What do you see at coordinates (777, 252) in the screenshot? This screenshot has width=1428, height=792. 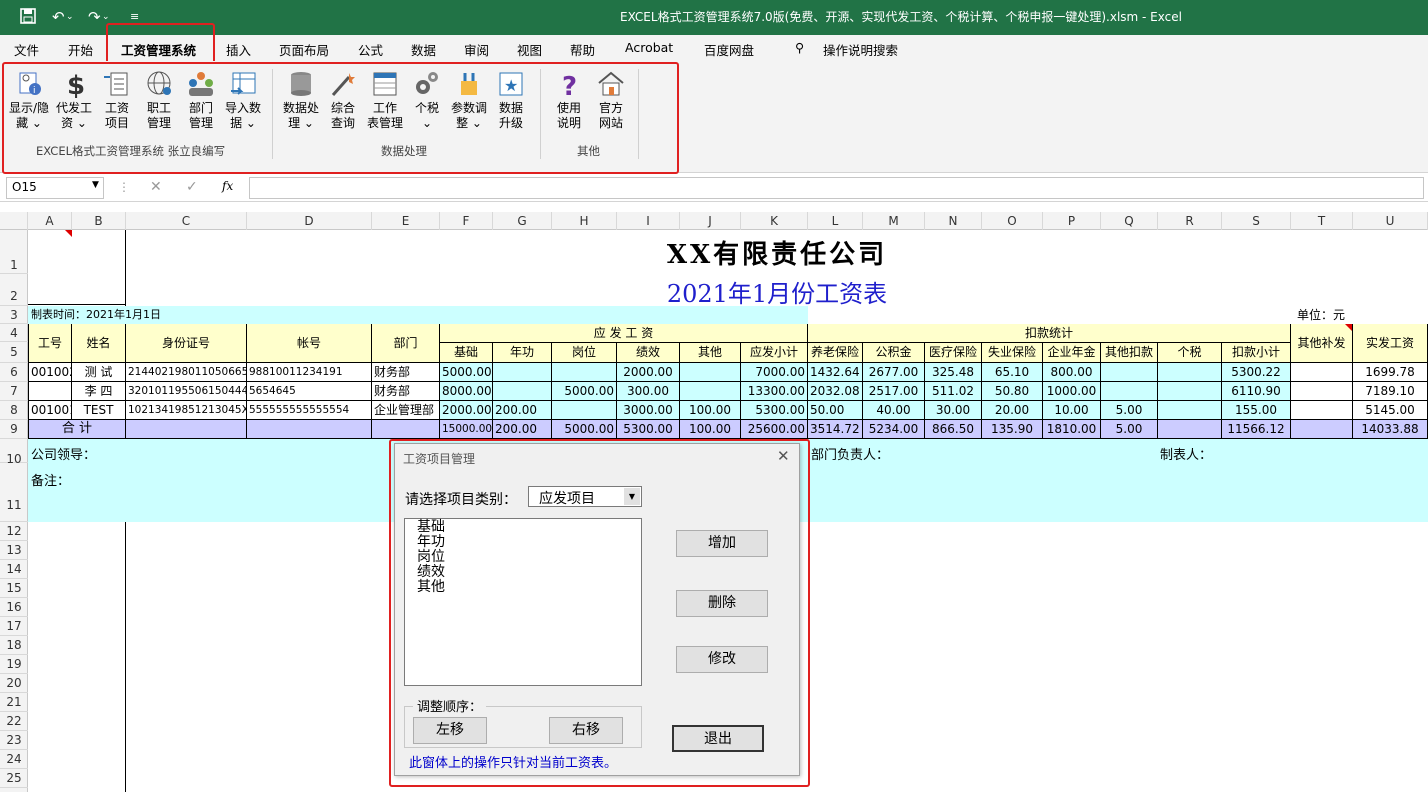 I see `company-title: XX有限责任公司` at bounding box center [777, 252].